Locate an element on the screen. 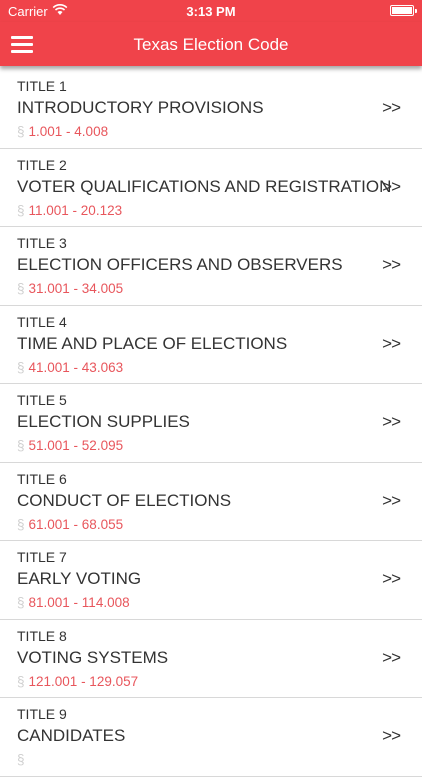 The width and height of the screenshot is (422, 777). title-name: EARLY VOTING is located at coordinates (79, 578).